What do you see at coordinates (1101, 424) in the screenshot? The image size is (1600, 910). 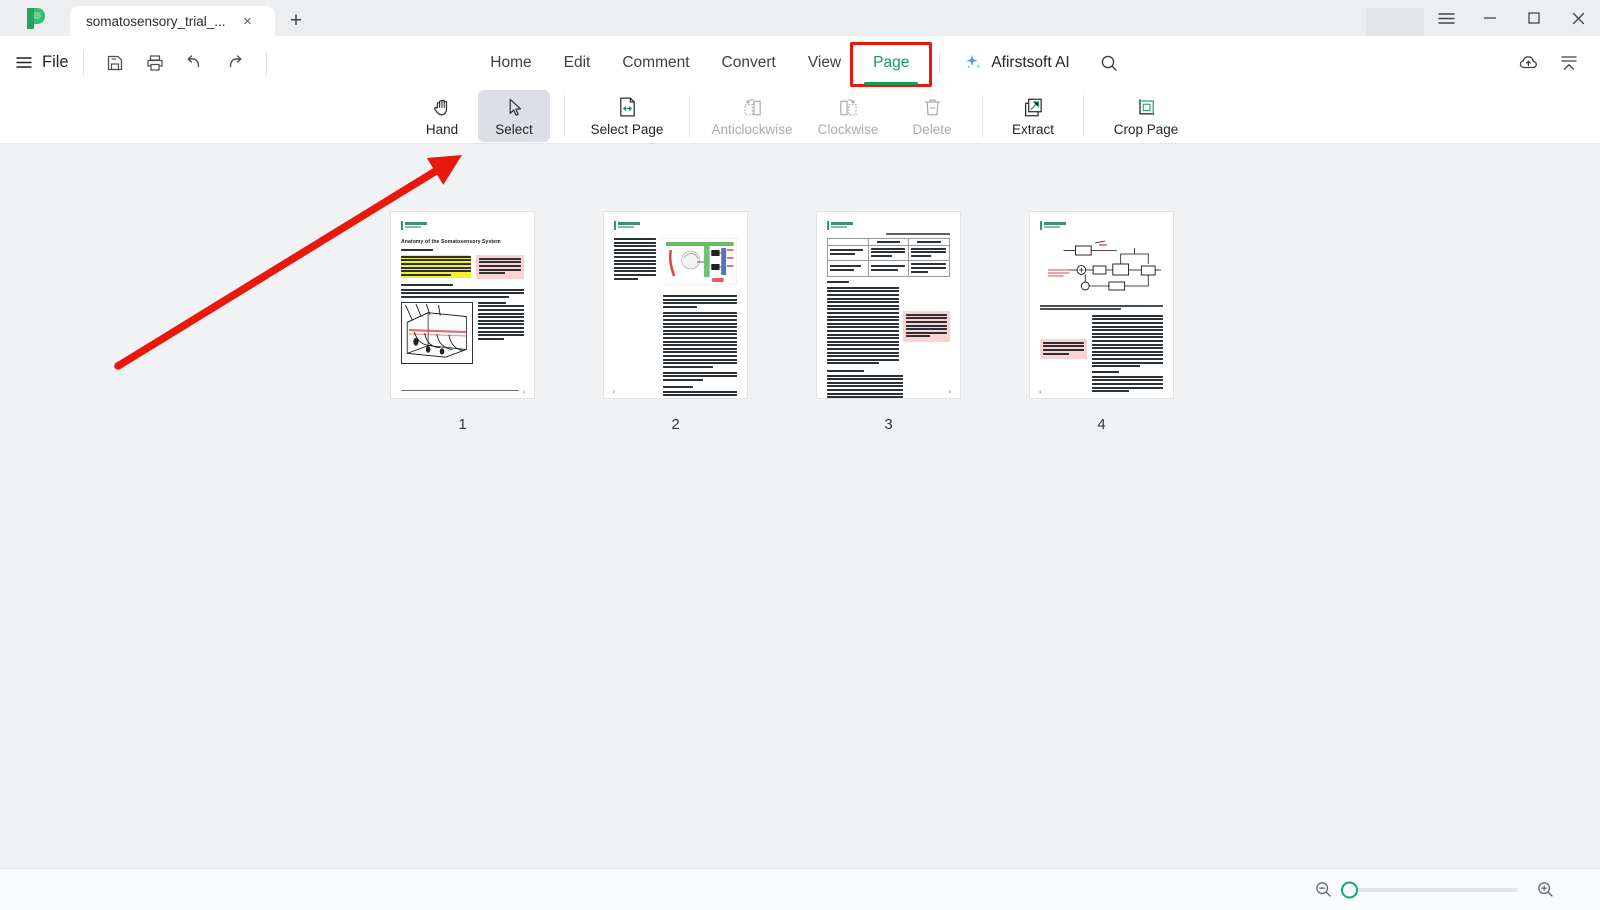 I see `page-number-label: 4` at bounding box center [1101, 424].